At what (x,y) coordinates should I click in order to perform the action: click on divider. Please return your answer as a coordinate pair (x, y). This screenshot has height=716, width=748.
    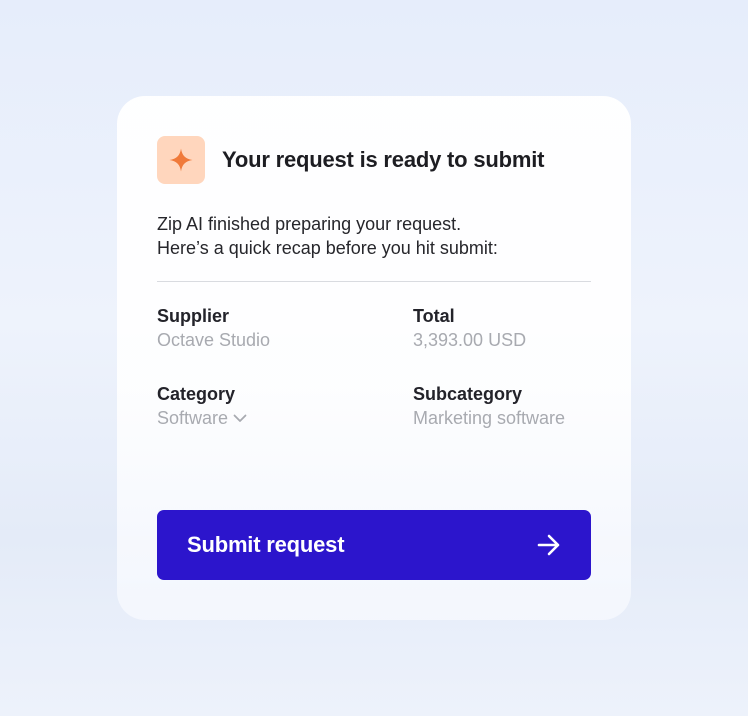
    Looking at the image, I should click on (374, 281).